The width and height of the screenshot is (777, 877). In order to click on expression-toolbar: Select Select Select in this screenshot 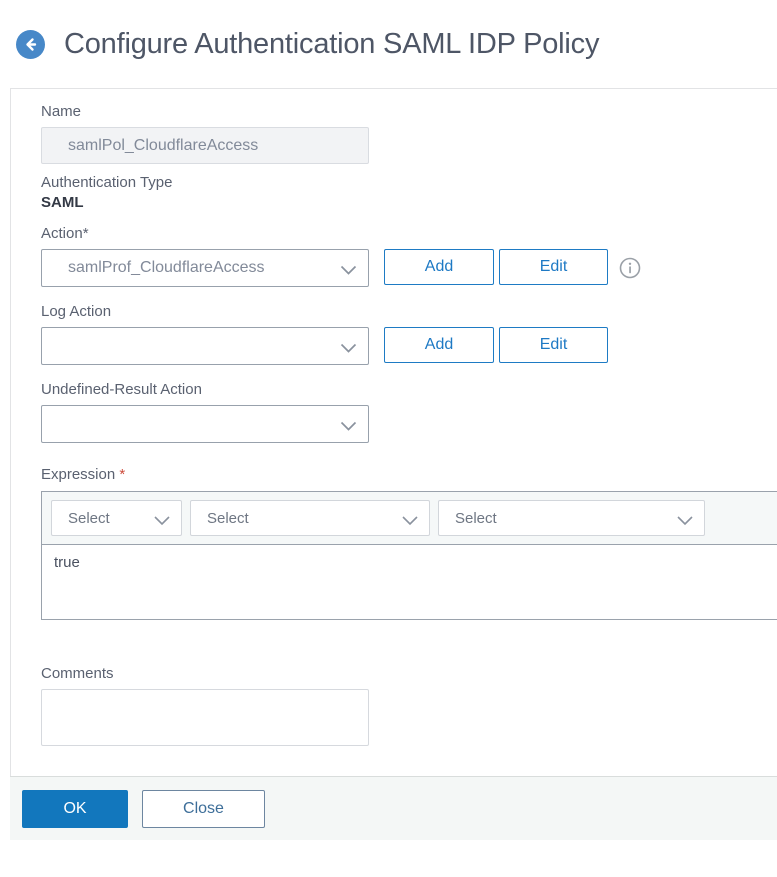, I will do `click(409, 518)`.